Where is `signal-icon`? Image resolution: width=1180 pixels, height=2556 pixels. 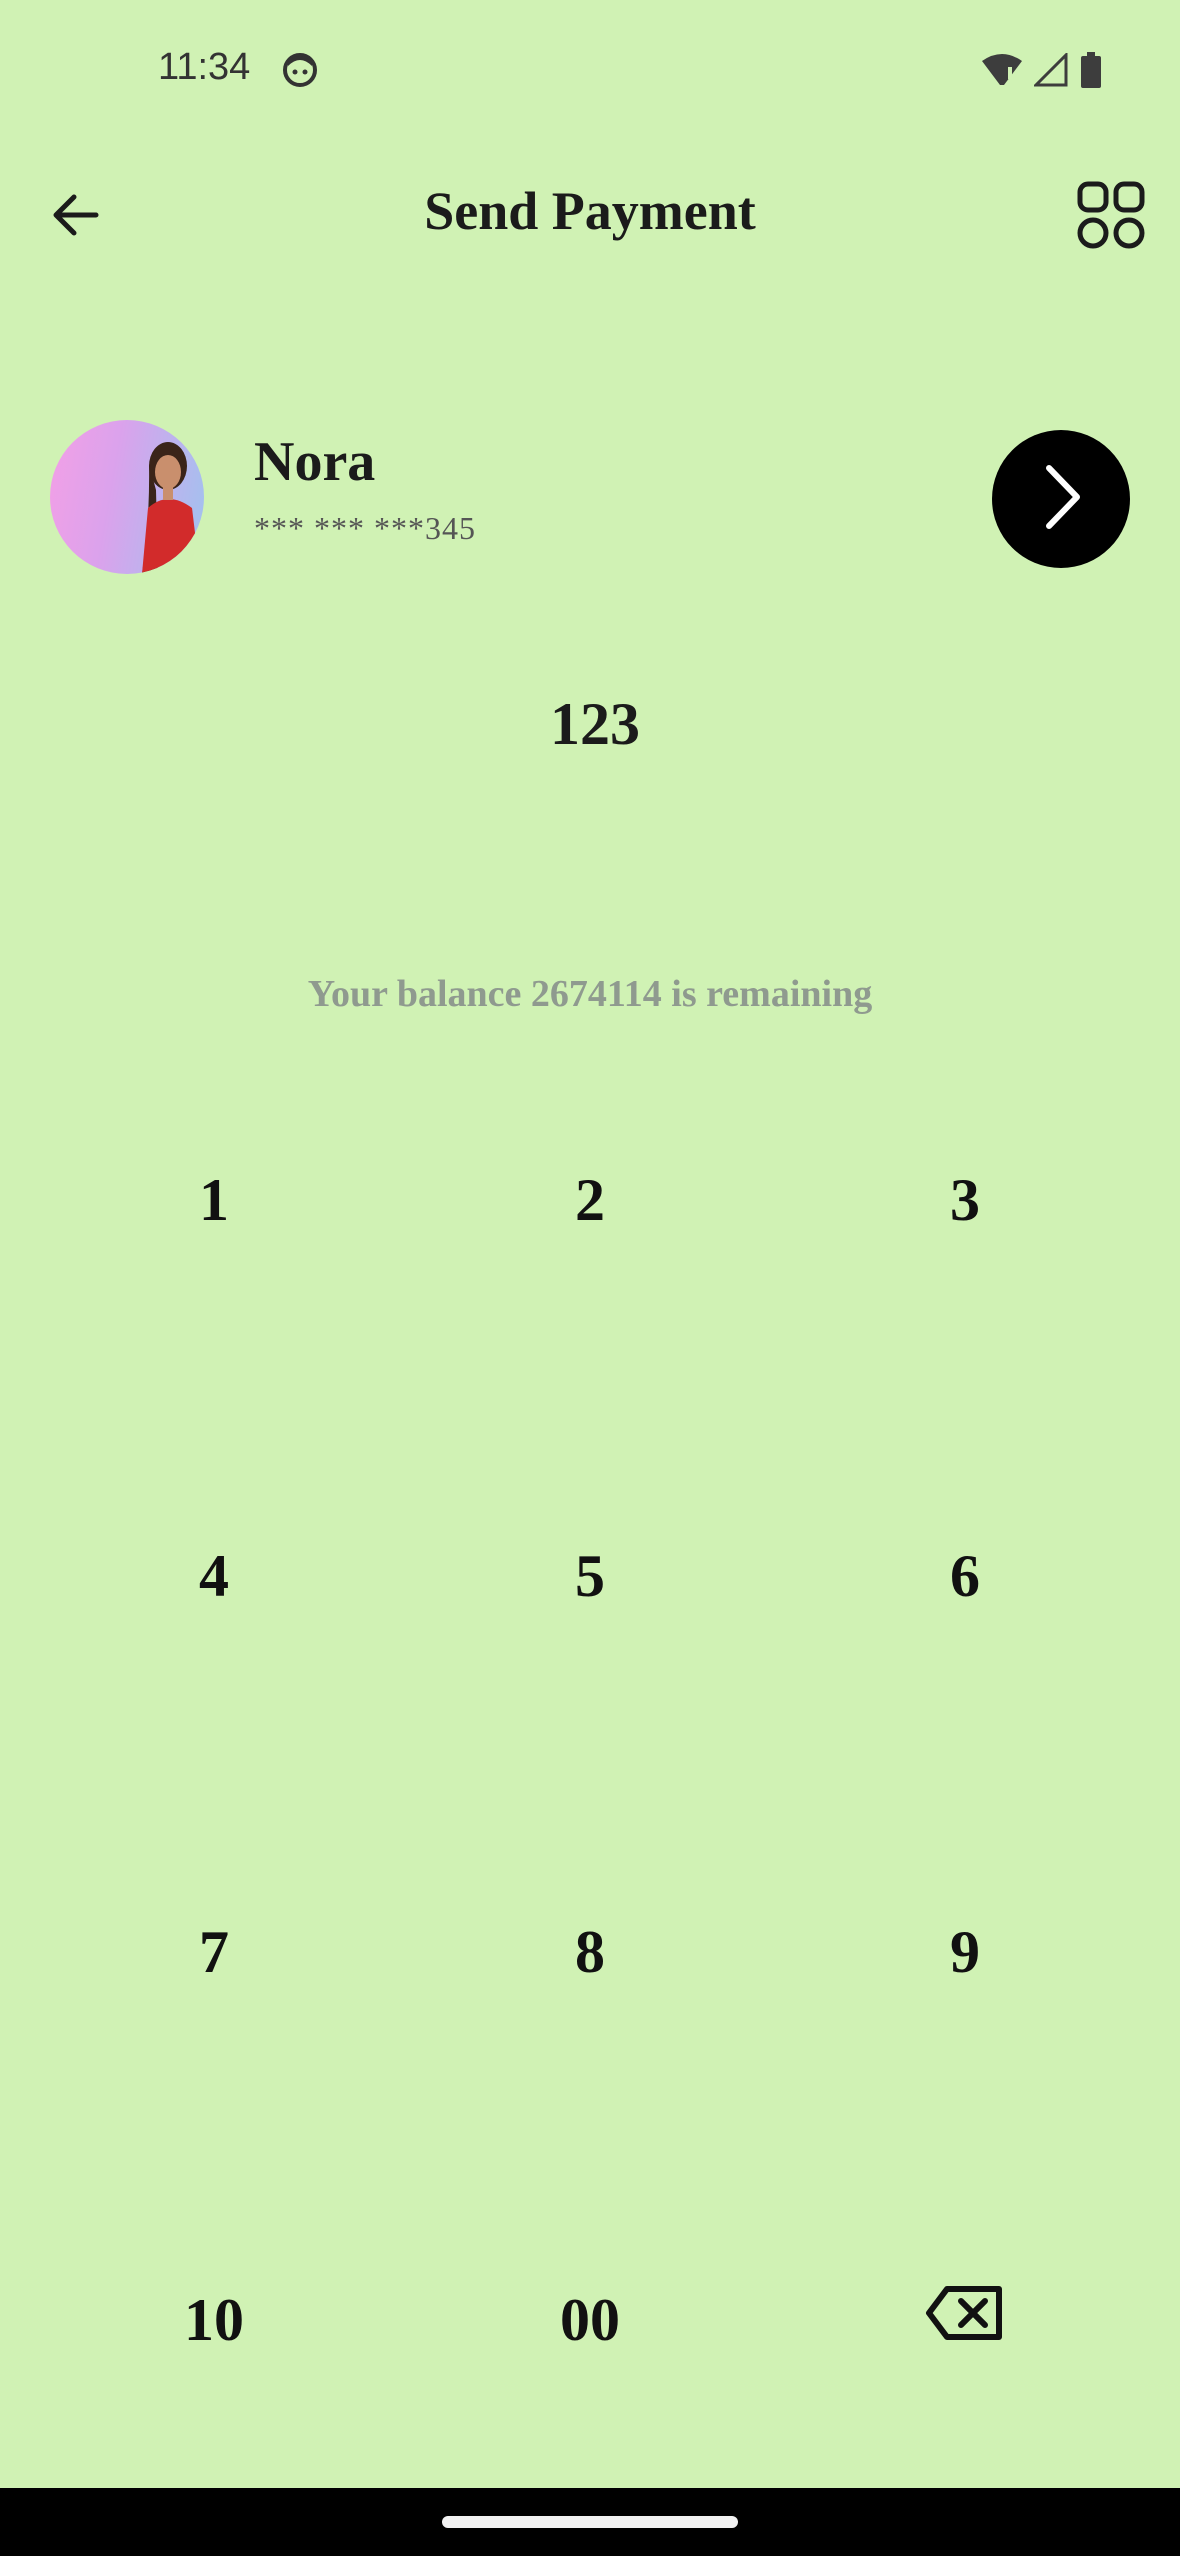
signal-icon is located at coordinates (1050, 71).